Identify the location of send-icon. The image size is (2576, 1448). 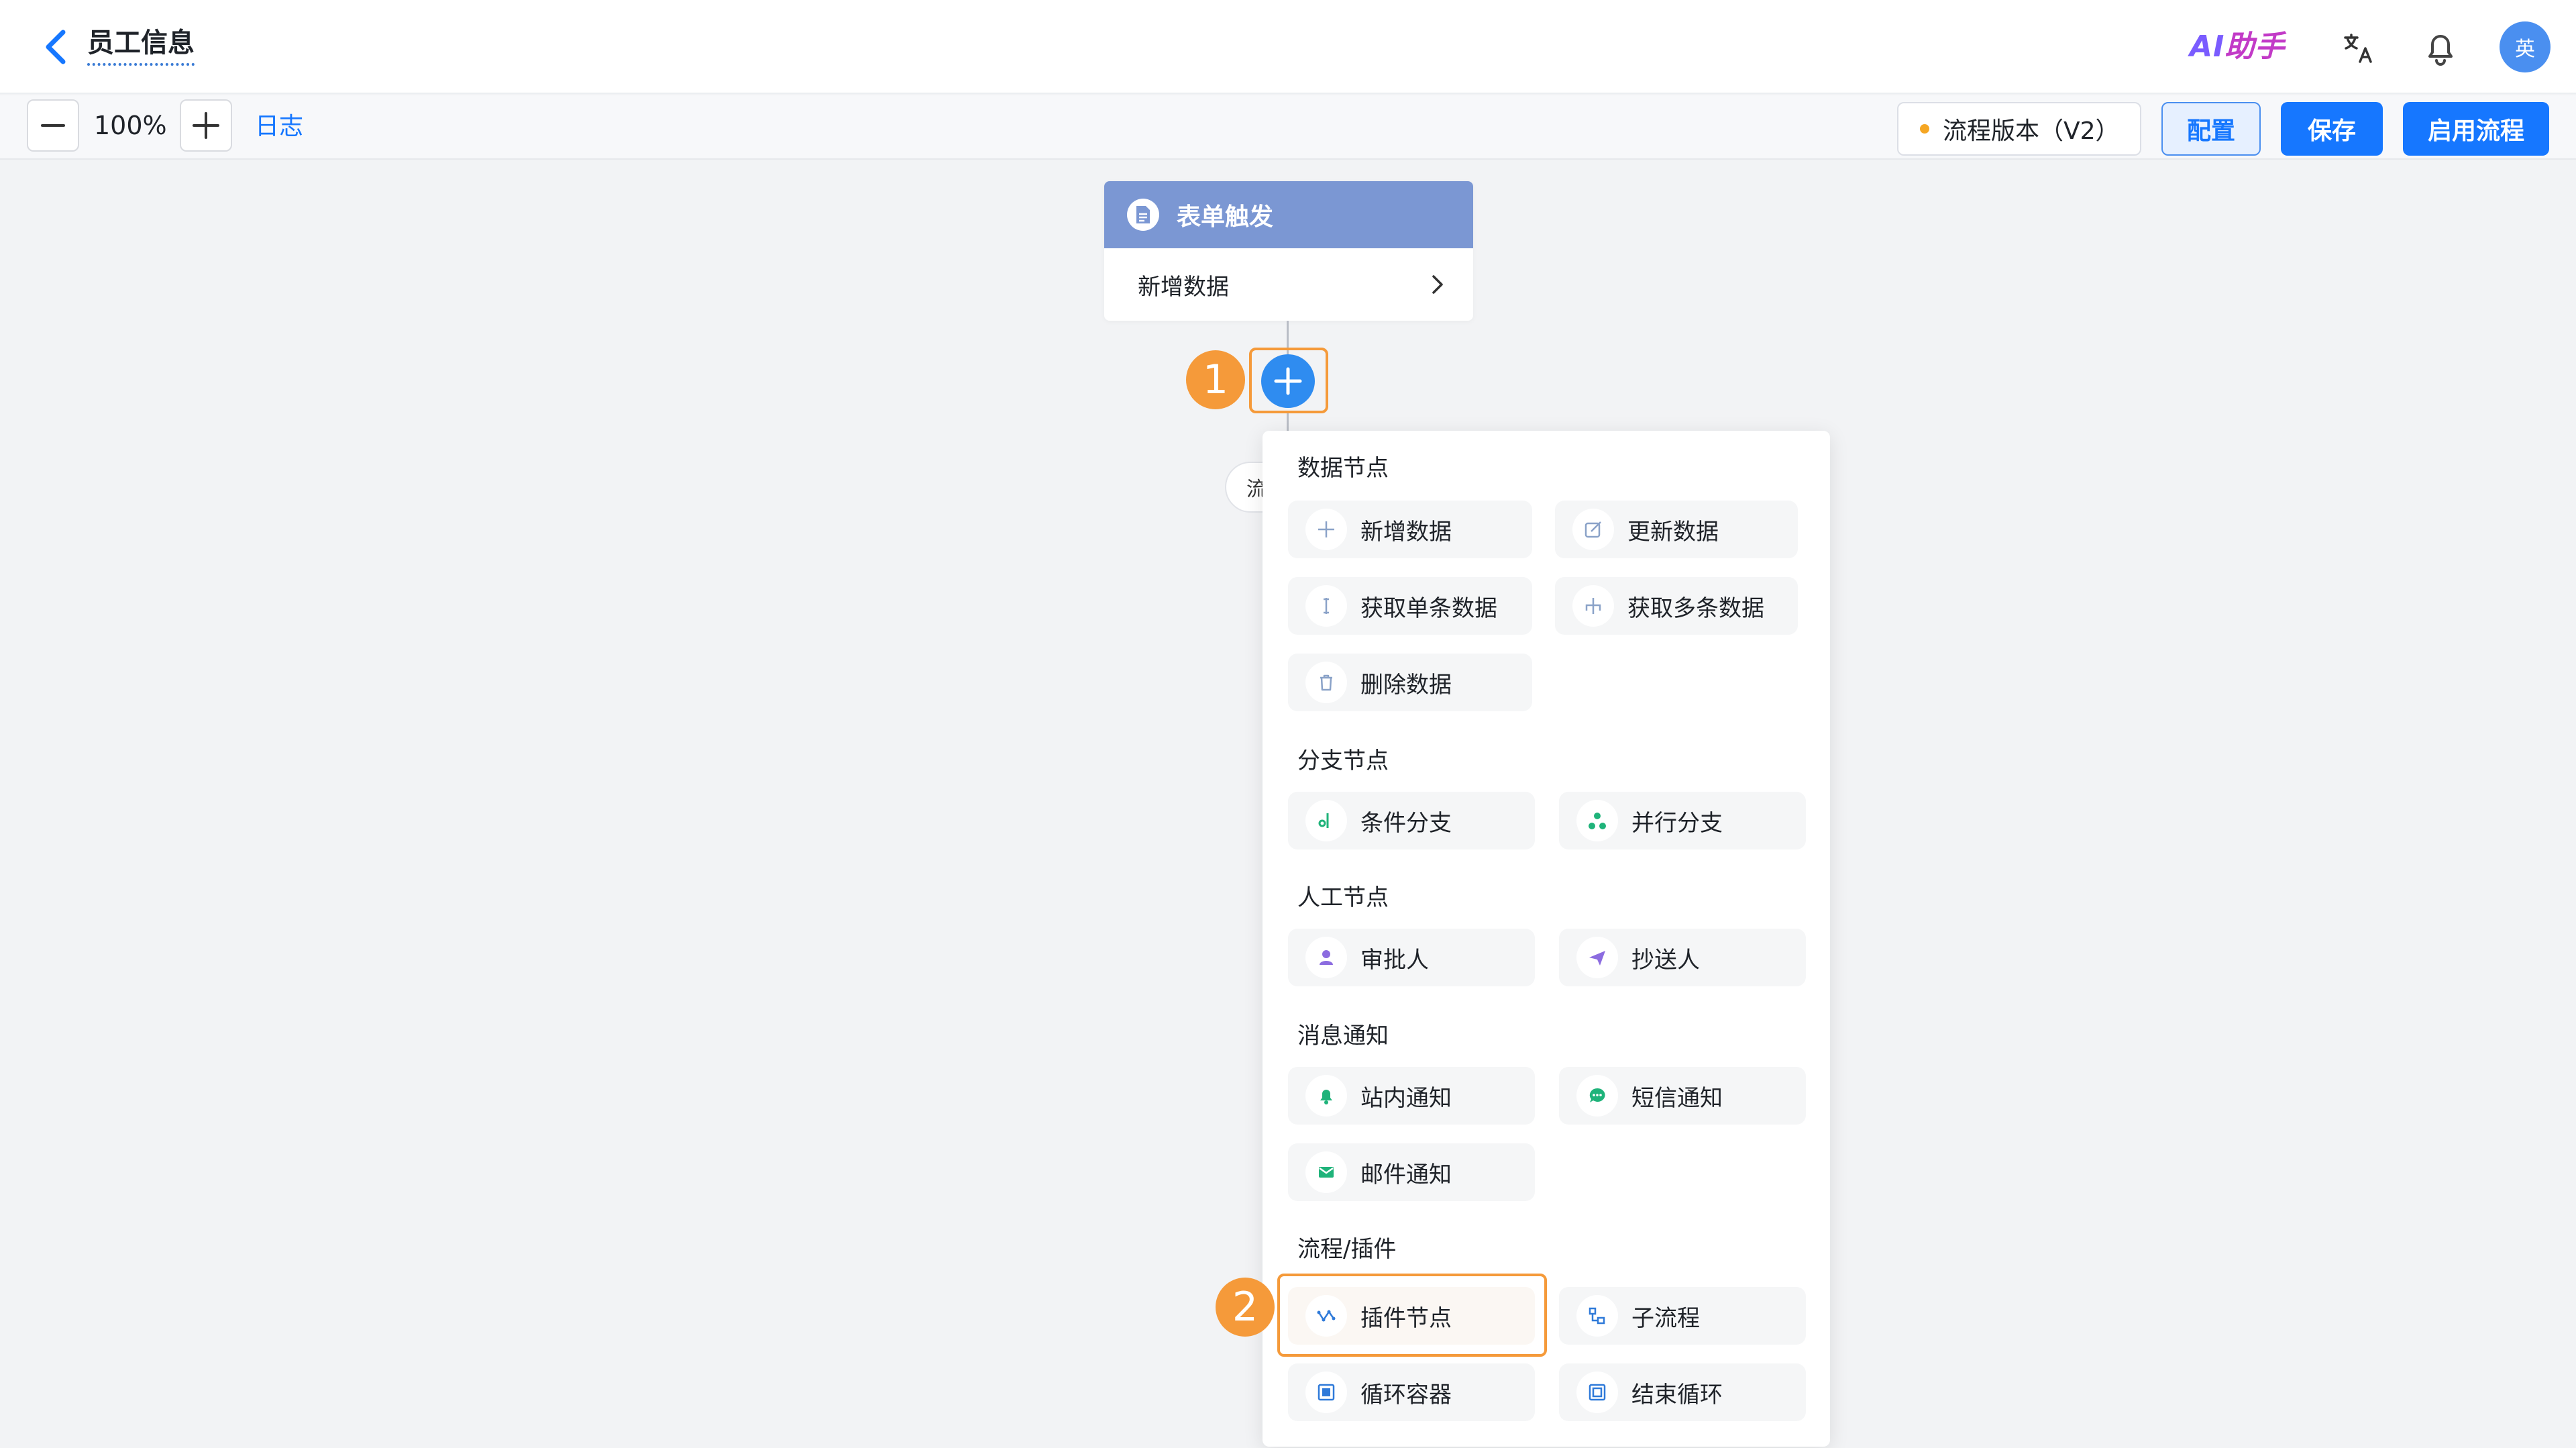
(1597, 957).